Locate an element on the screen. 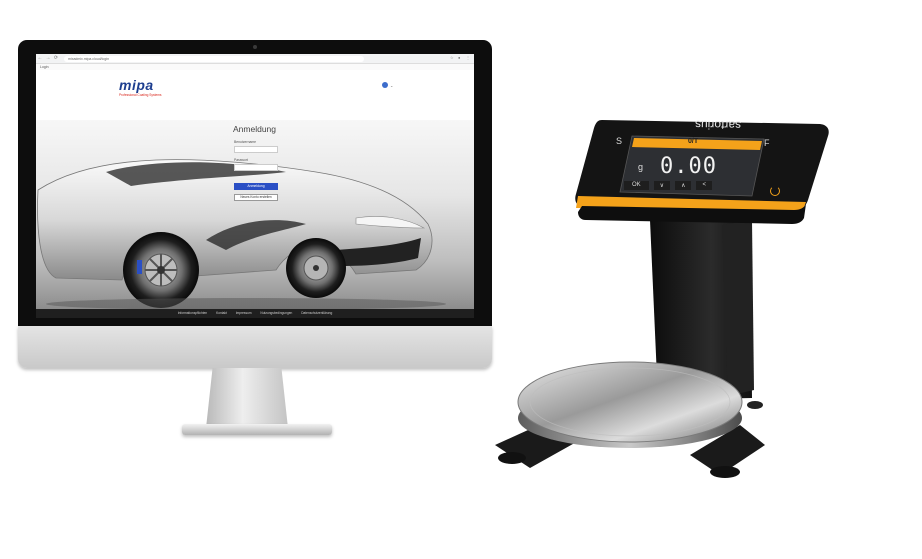  footer-link: Datenschutzerklärung is located at coordinates (316, 313).